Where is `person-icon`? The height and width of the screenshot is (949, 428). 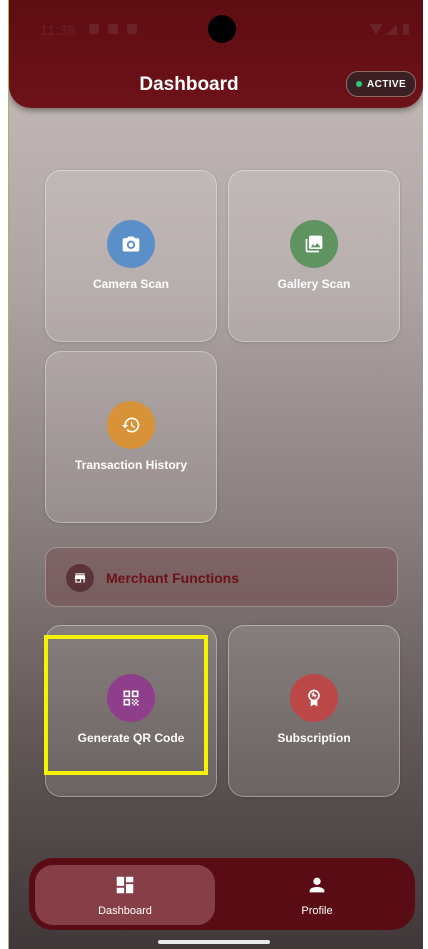 person-icon is located at coordinates (317, 886).